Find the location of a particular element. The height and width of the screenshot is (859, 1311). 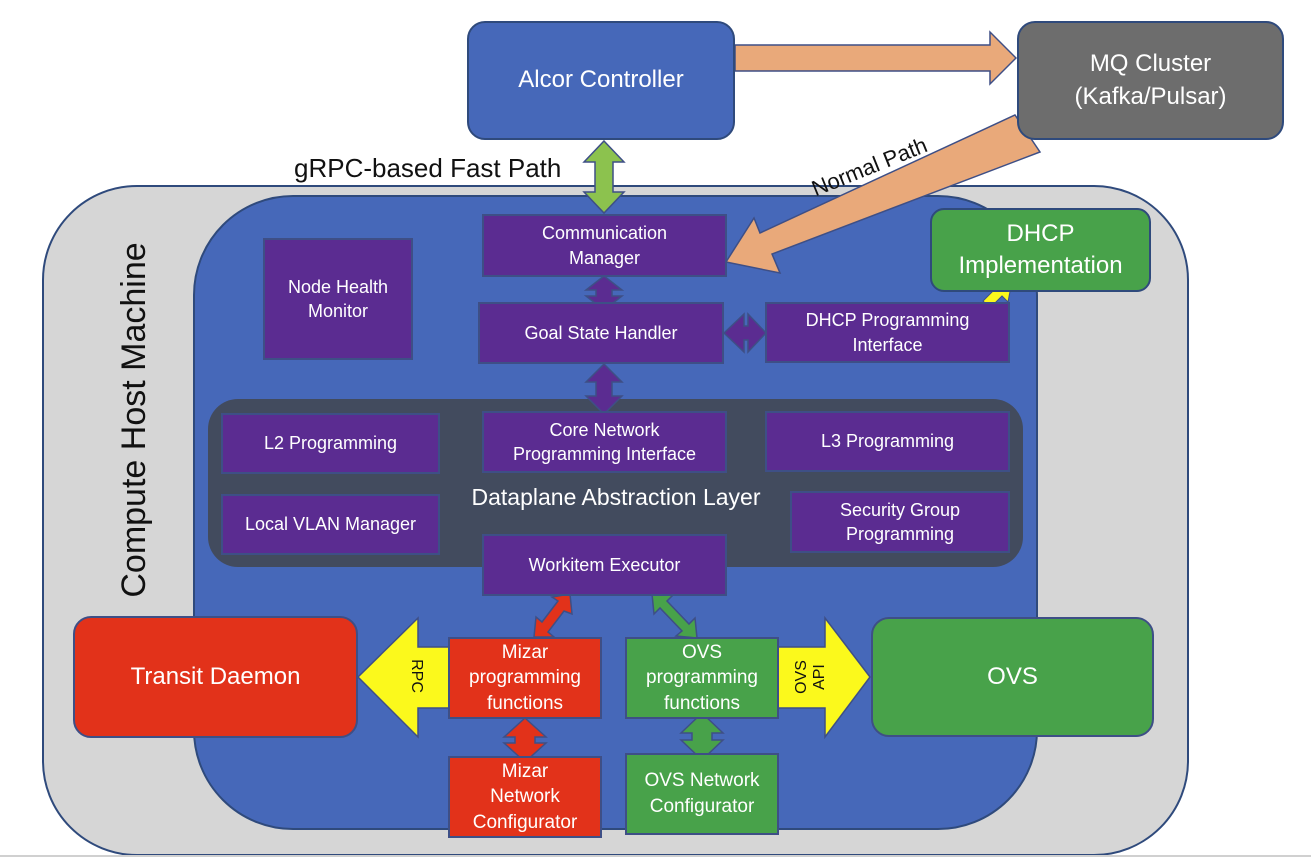

l2-programming: L2 Programming is located at coordinates (330, 443).